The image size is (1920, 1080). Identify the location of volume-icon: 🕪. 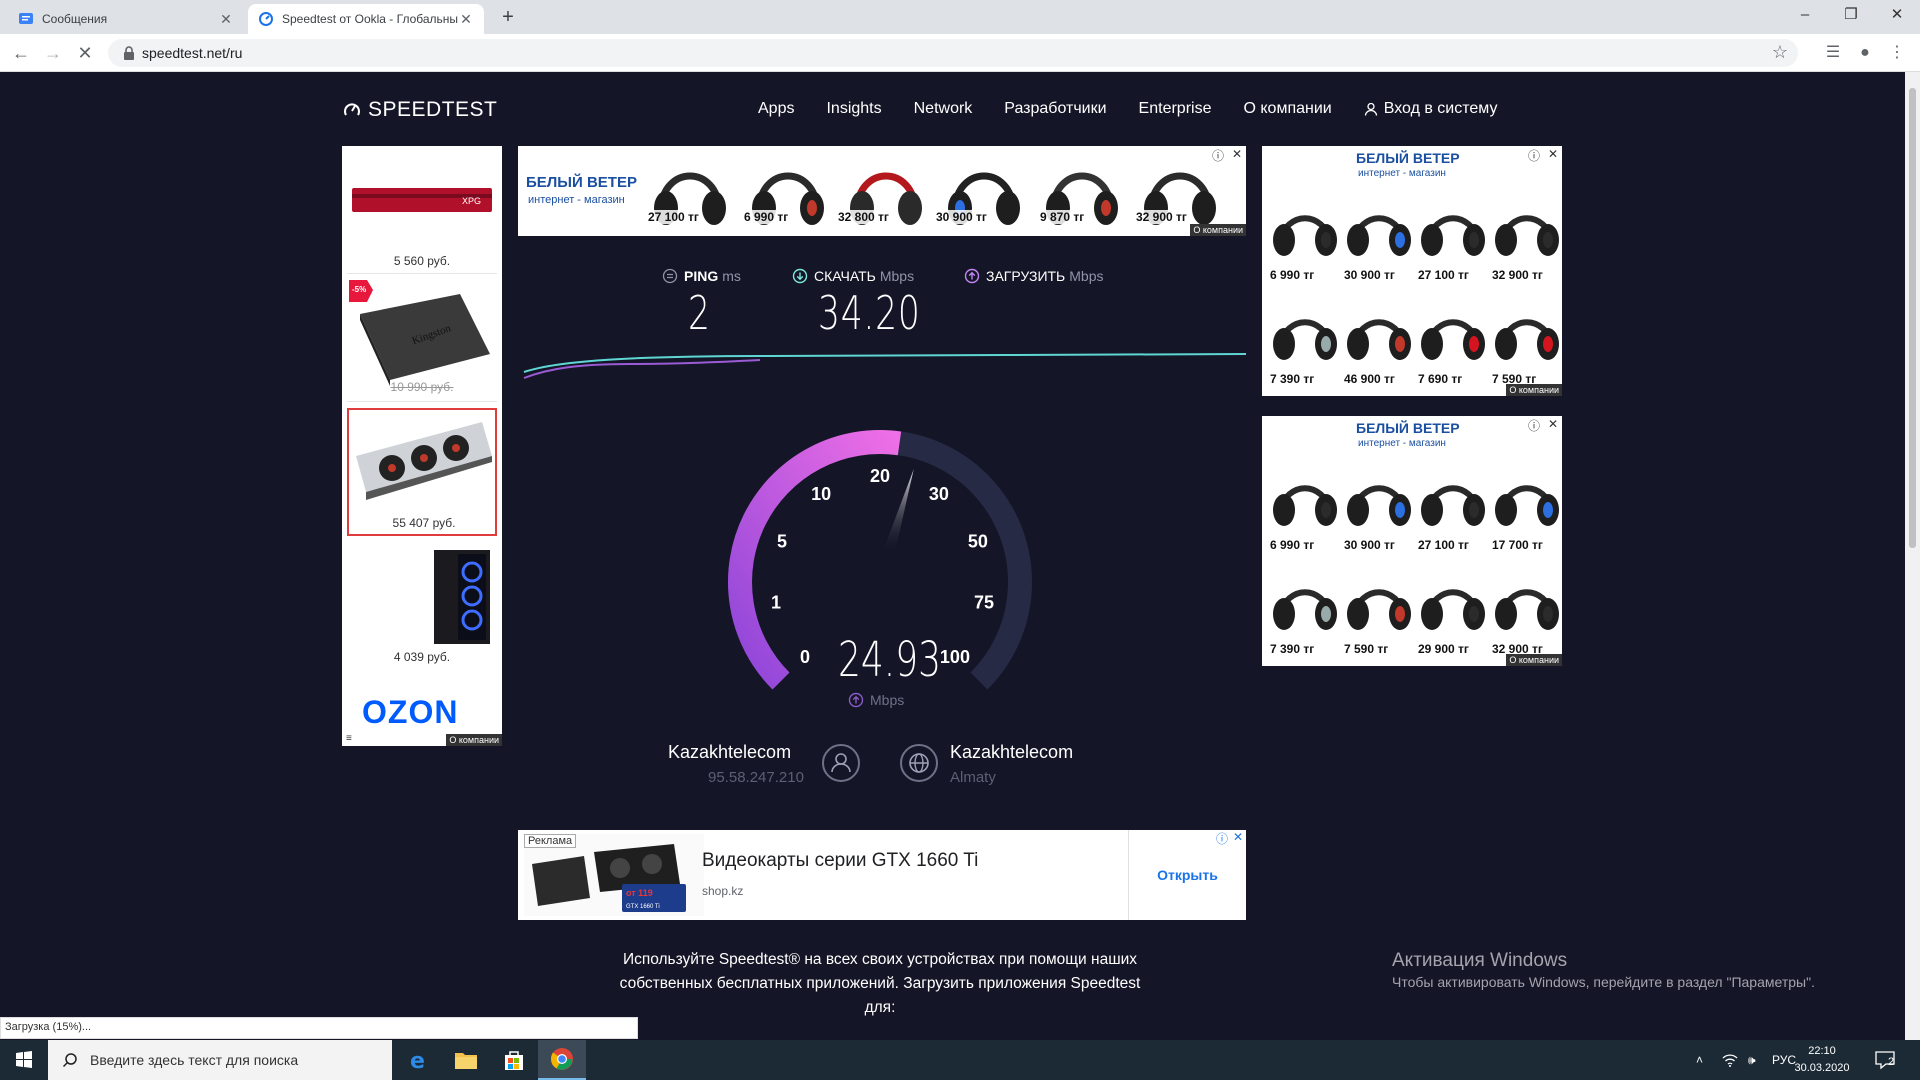
(1752, 1060).